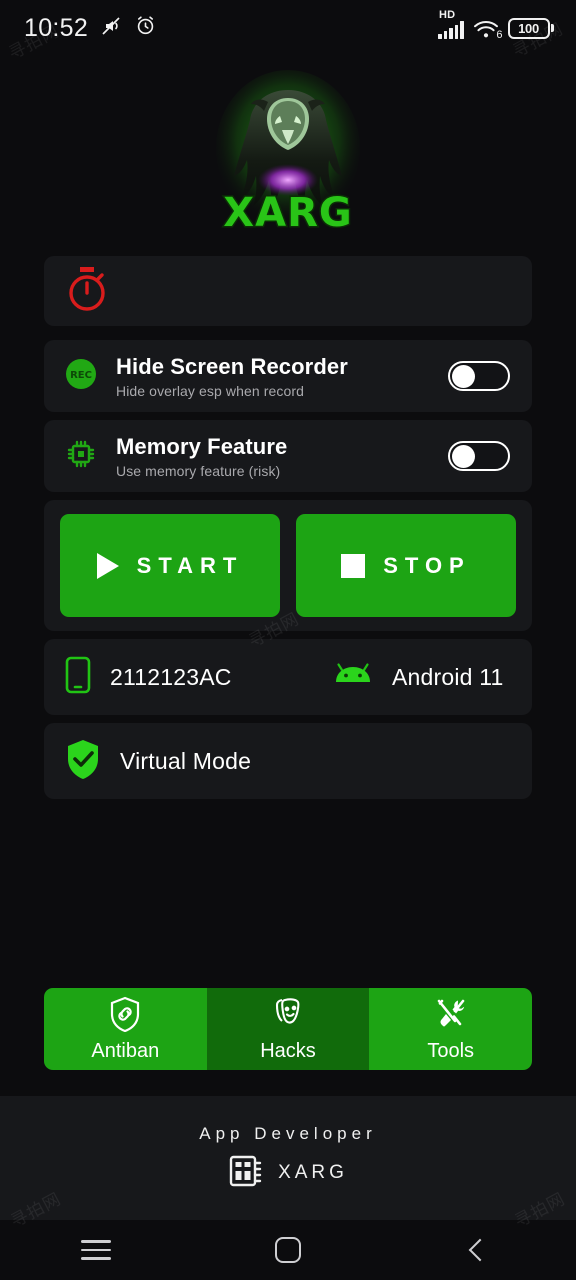 The height and width of the screenshot is (1280, 576). I want to click on home-square-icon, so click(288, 1250).